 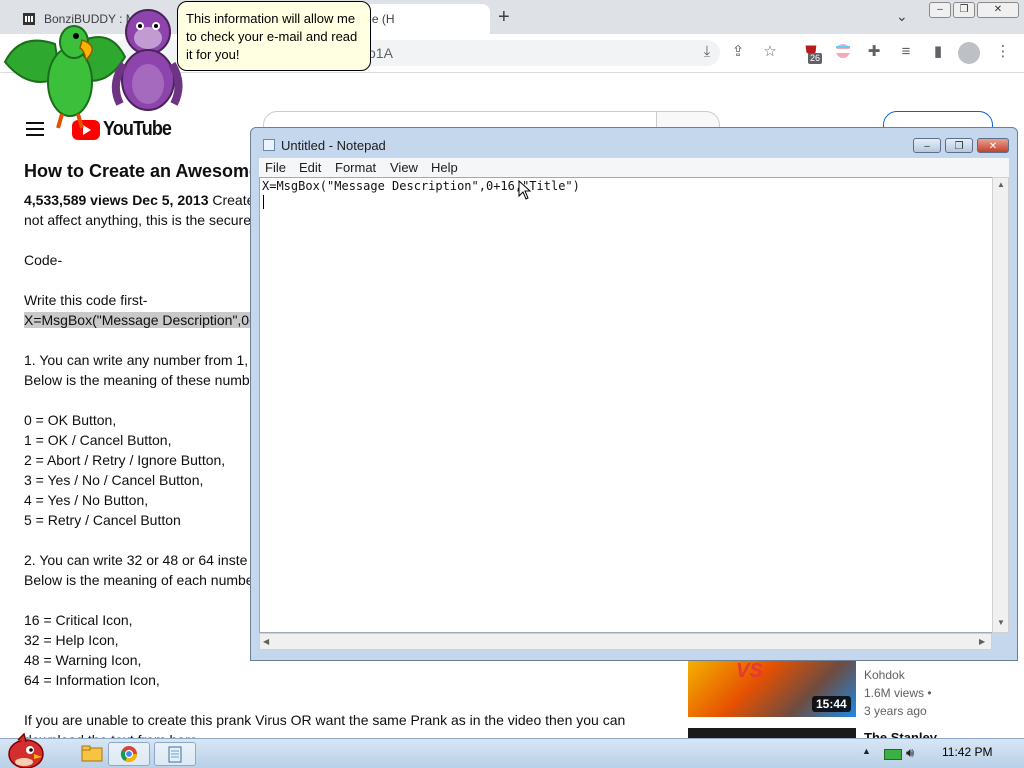 I want to click on description-text: Write this code first-, so click(x=86, y=300).